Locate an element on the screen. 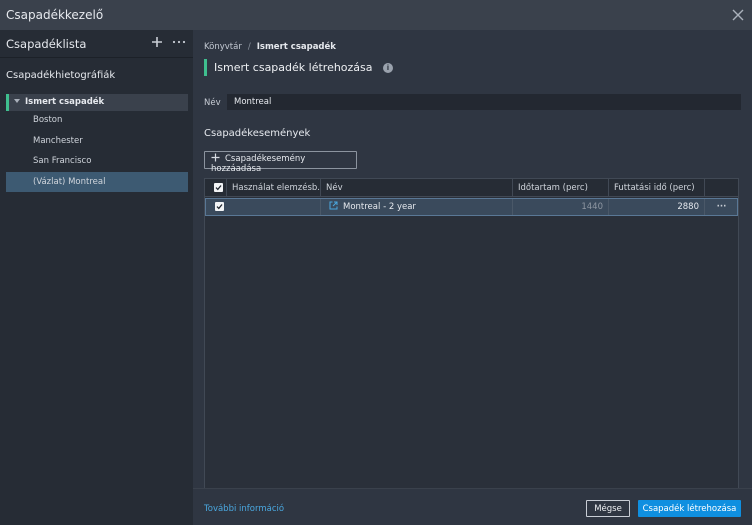  breadcrumb: Könyvtár / Ismert csapadék is located at coordinates (270, 47).